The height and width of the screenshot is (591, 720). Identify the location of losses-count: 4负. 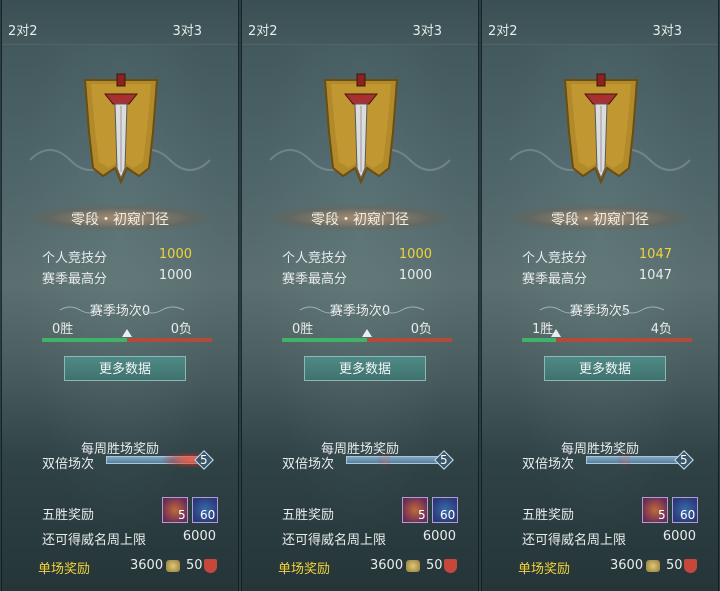
(661, 329).